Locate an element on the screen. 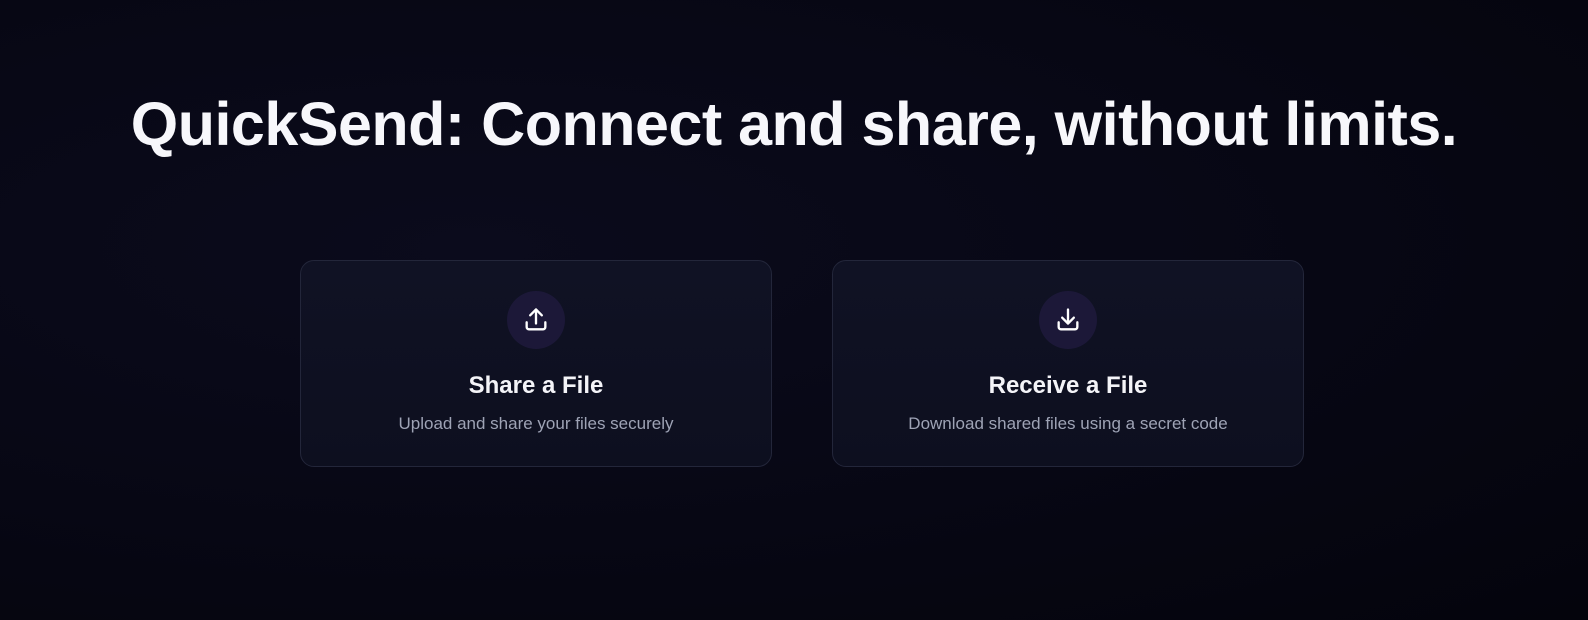 The width and height of the screenshot is (1588, 620). receive-file-title: Receive a File is located at coordinates (1068, 385).